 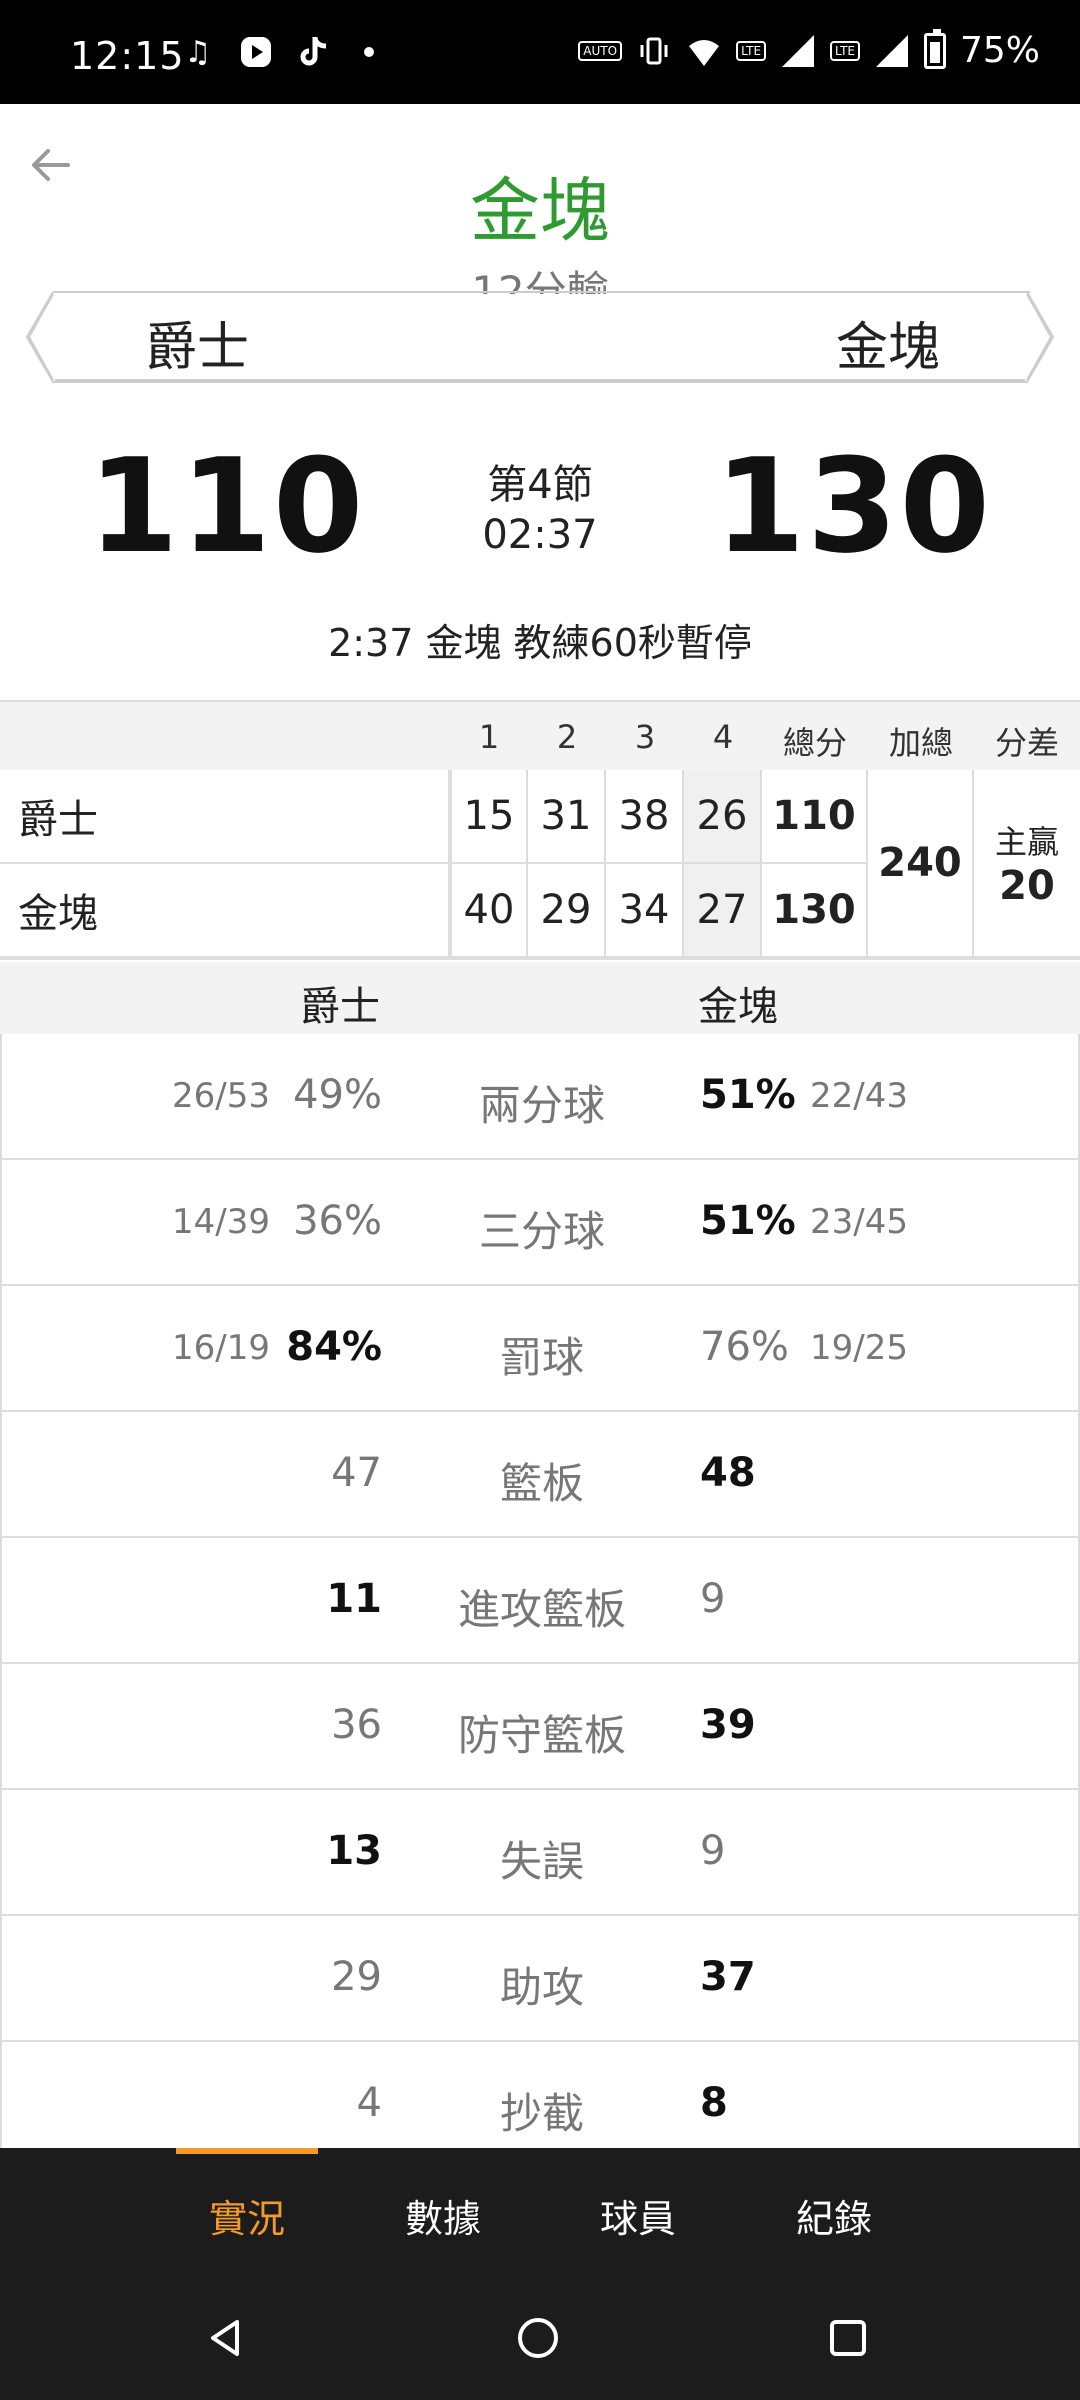 What do you see at coordinates (541, 1735) in the screenshot?
I see `stat-label: 防守籃板` at bounding box center [541, 1735].